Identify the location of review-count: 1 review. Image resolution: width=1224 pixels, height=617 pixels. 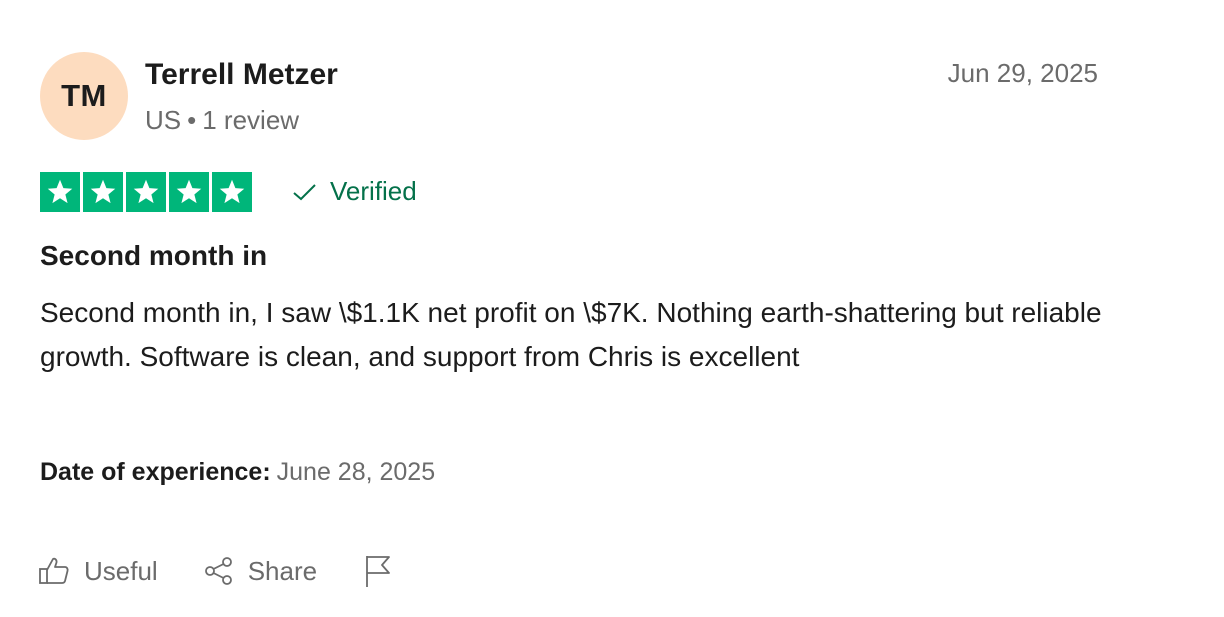
(251, 120).